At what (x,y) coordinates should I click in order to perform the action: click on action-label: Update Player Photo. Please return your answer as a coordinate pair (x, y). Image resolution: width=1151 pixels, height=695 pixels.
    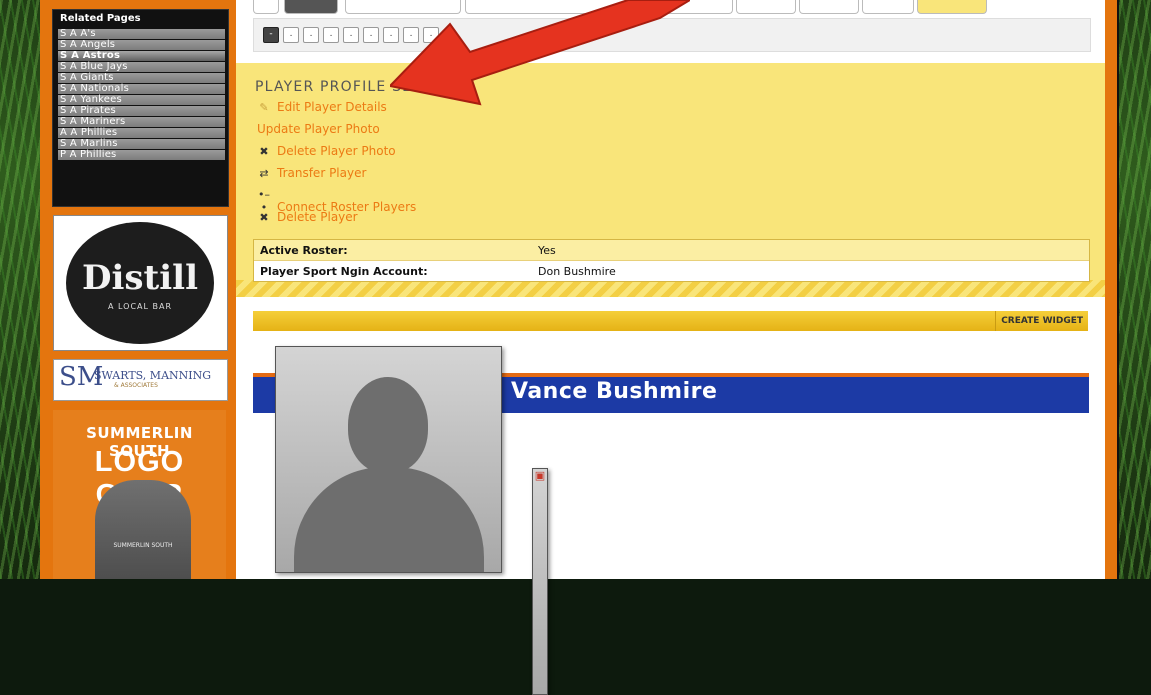
    Looking at the image, I should click on (318, 129).